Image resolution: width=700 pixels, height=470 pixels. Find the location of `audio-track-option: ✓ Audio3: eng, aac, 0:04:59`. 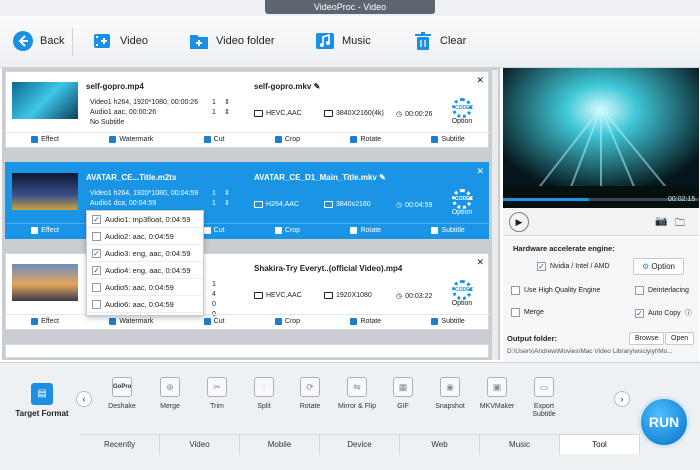

audio-track-option: ✓ Audio3: eng, aac, 0:04:59 is located at coordinates (145, 253).